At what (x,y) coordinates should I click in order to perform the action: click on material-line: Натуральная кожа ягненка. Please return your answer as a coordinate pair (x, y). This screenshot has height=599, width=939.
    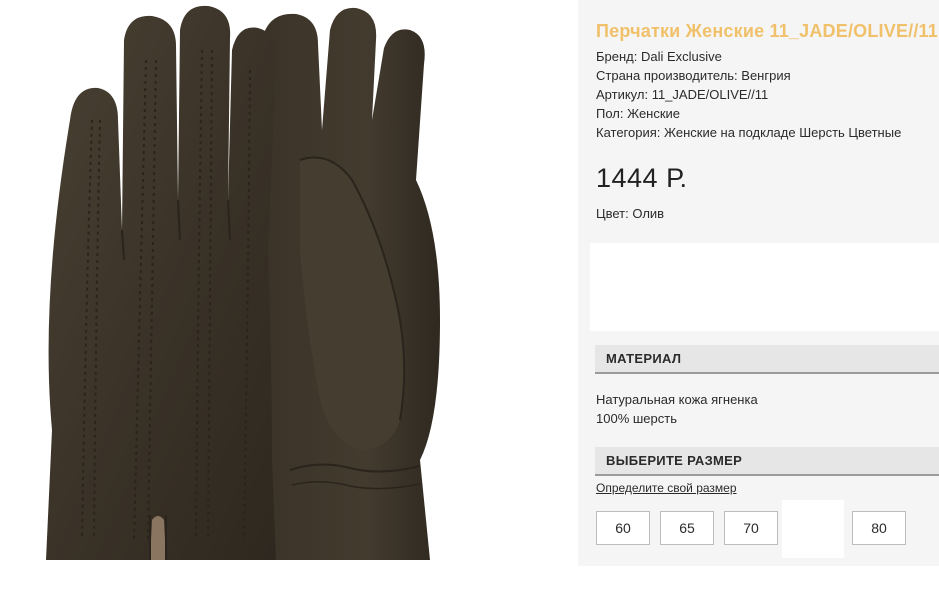
    Looking at the image, I should click on (677, 399).